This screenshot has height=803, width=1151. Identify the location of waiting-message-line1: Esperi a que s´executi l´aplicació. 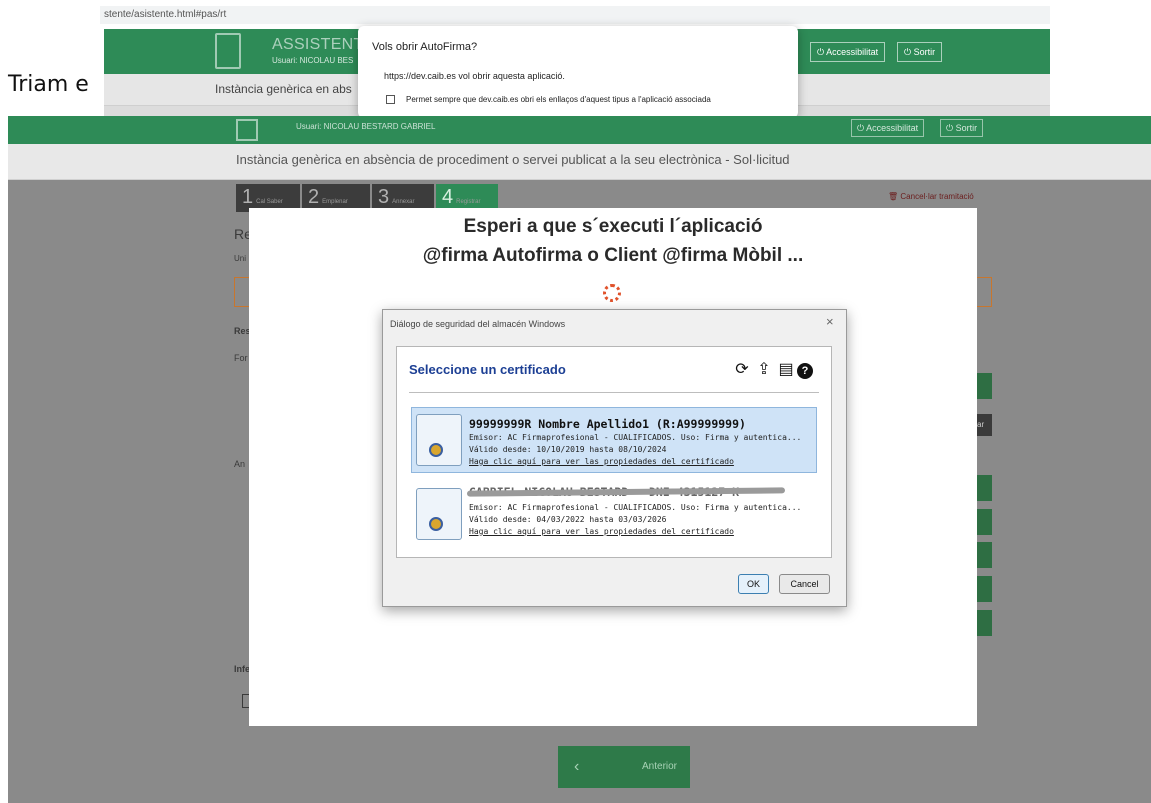
(613, 226).